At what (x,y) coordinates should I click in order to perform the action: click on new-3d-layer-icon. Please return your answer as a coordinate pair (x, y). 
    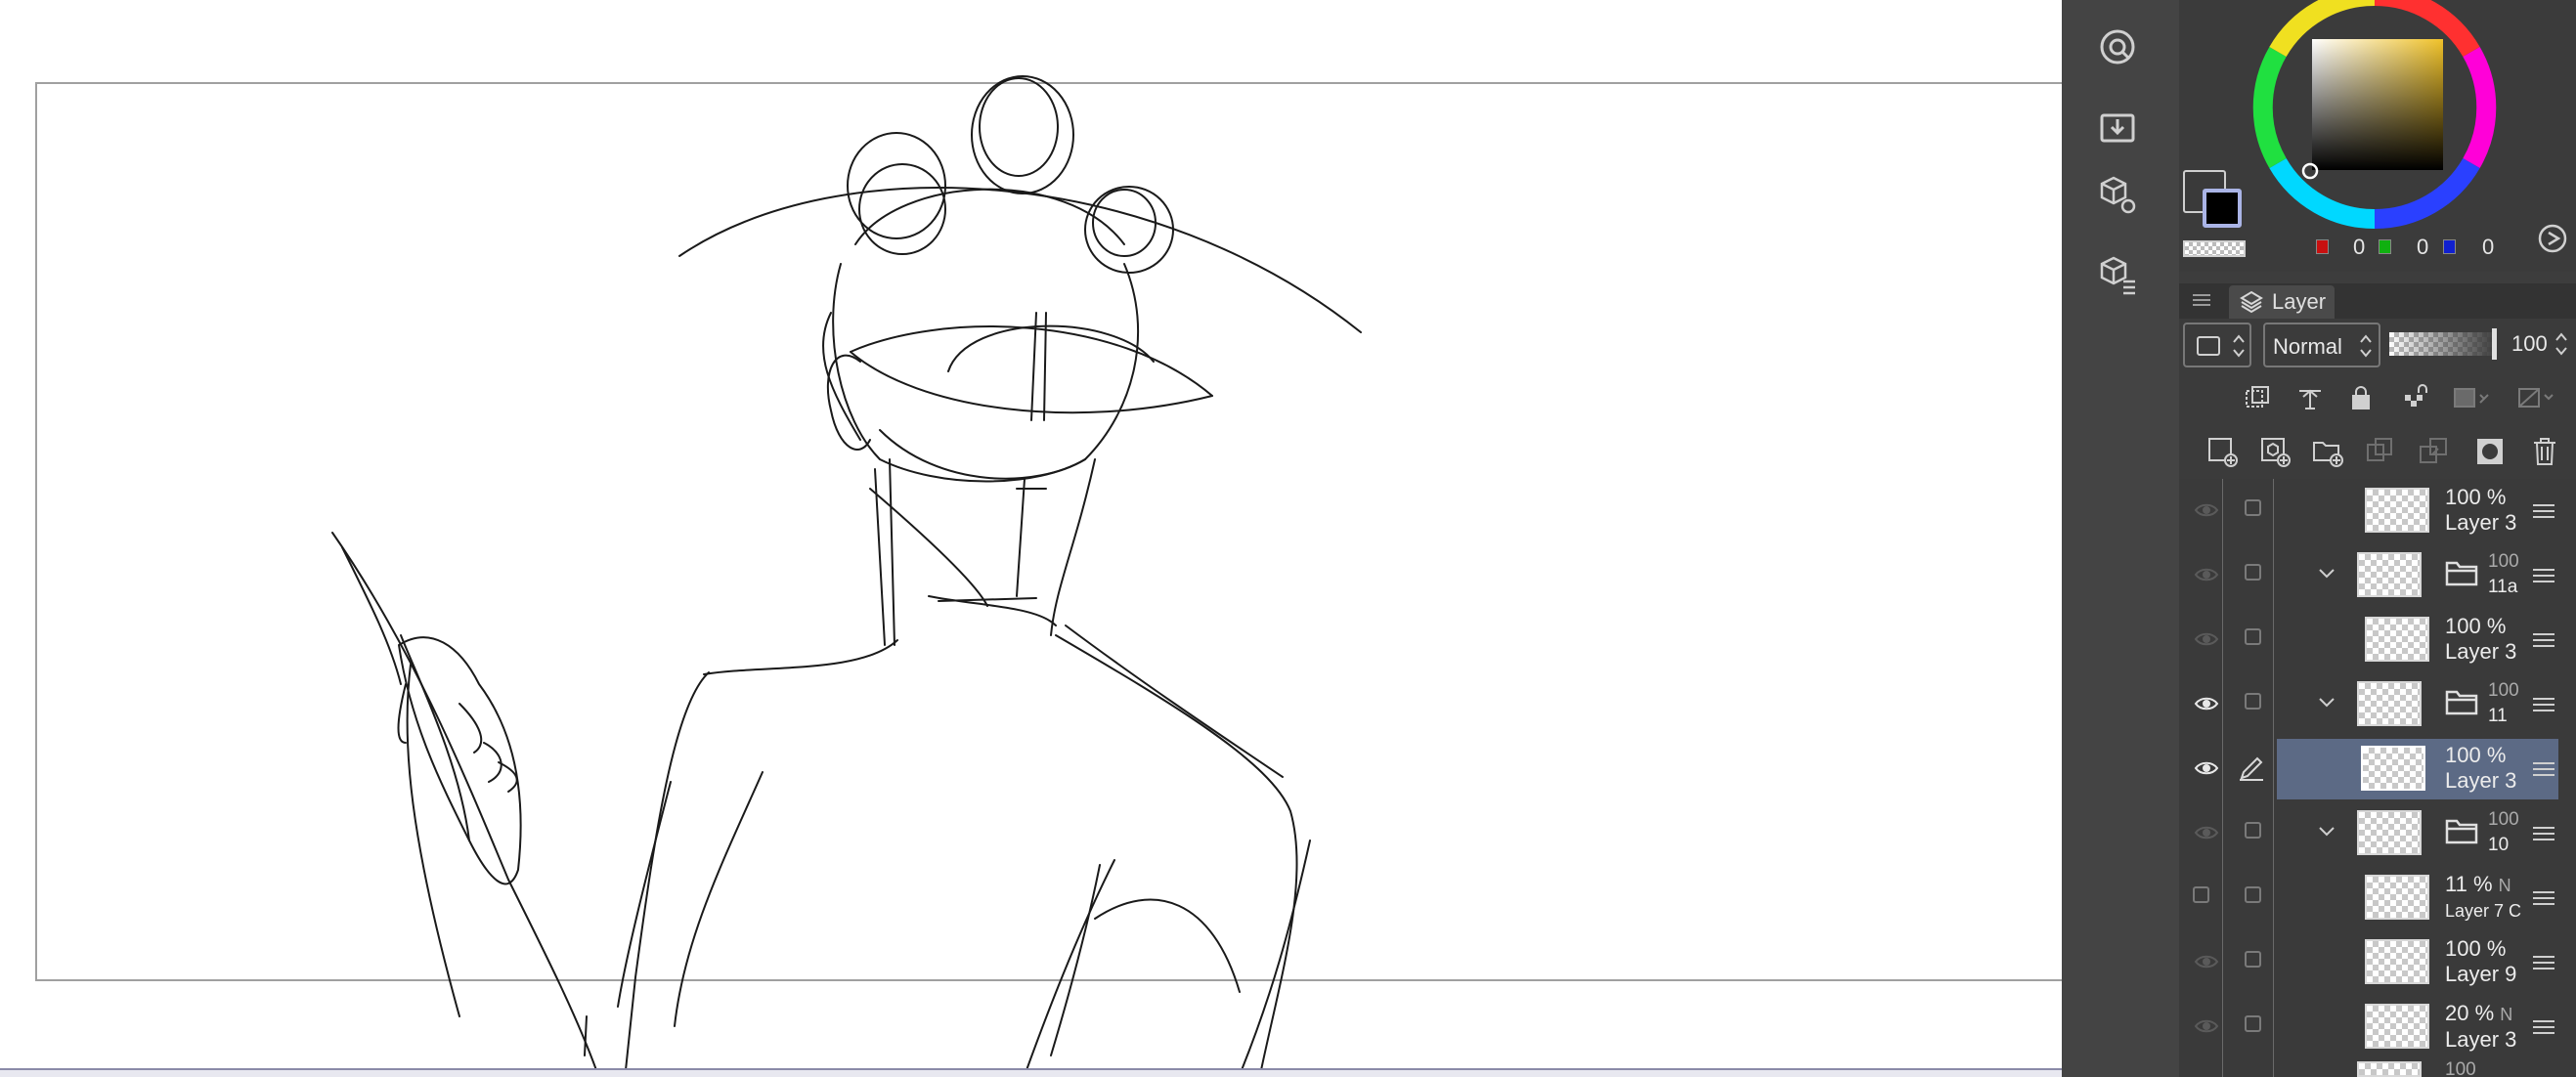
    Looking at the image, I should click on (2274, 452).